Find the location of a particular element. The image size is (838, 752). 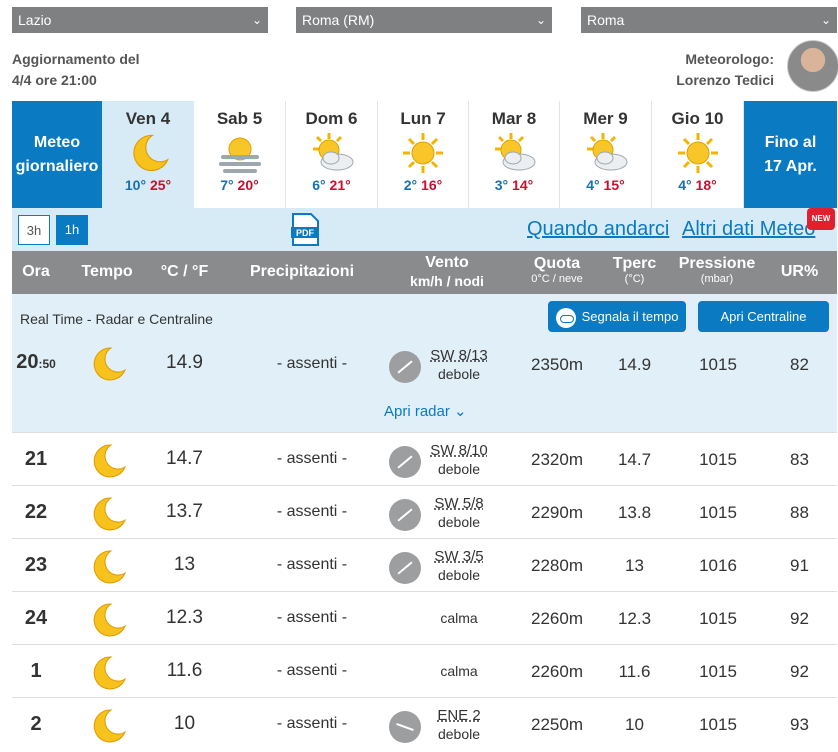

col-tperc: Tperc (°C) is located at coordinates (634, 270).